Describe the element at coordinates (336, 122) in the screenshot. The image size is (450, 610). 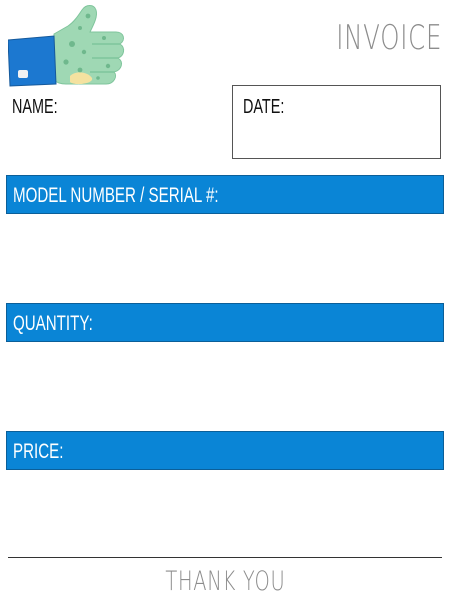
I see `date-field-box: DATE:` at that location.